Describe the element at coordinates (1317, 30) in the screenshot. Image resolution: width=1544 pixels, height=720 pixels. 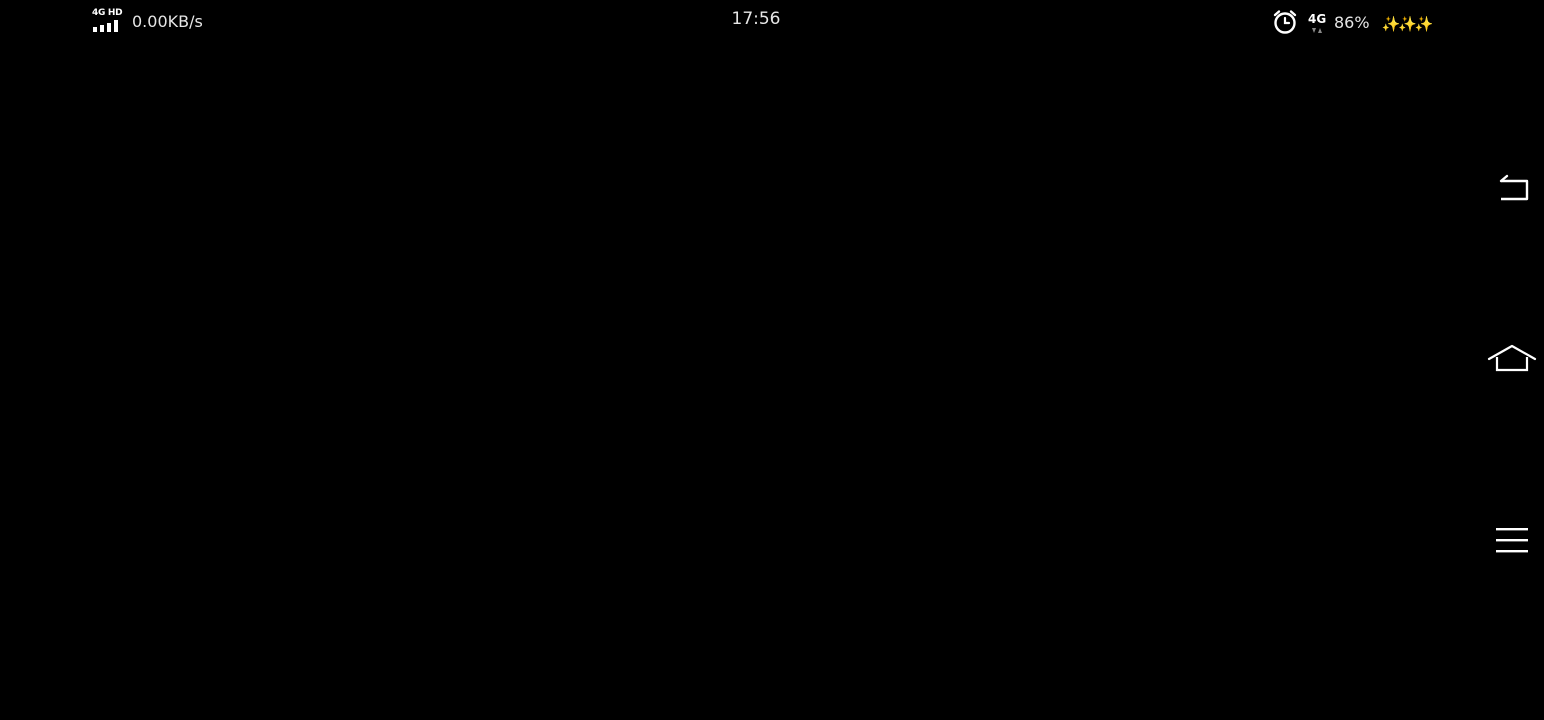
I see `data-activity-arrows-icon` at that location.